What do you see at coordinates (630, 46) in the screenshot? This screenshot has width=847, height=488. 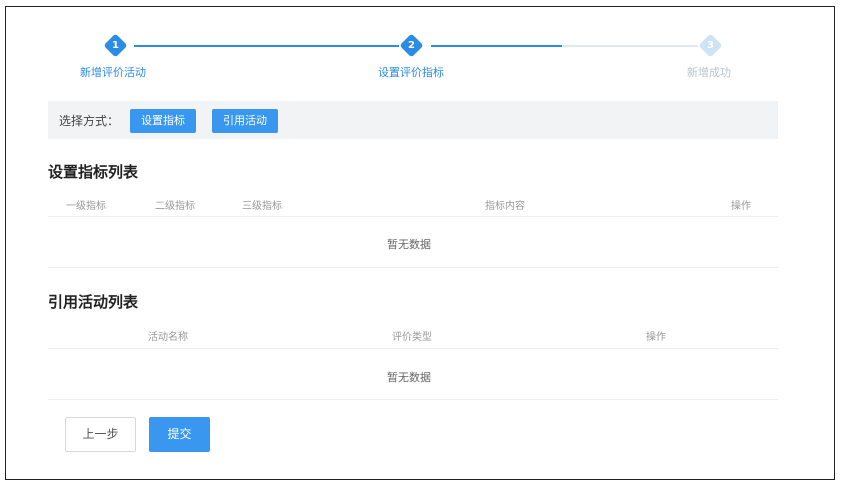 I see `step-connector-2-pending` at bounding box center [630, 46].